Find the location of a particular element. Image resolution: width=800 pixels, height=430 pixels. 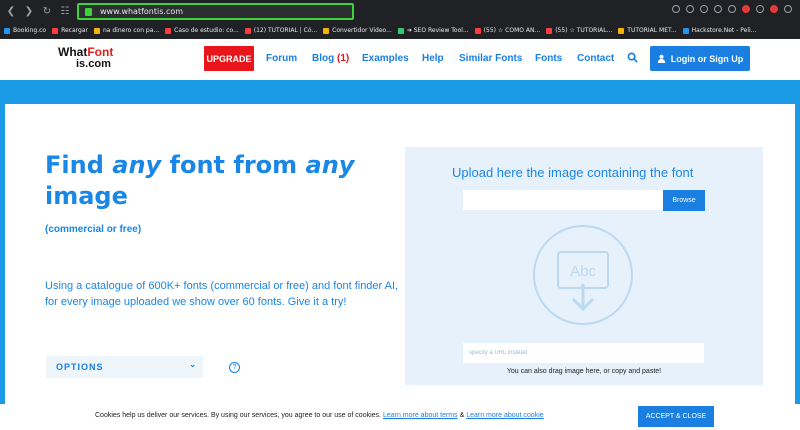

forward-icon: ❯ is located at coordinates (29, 11).